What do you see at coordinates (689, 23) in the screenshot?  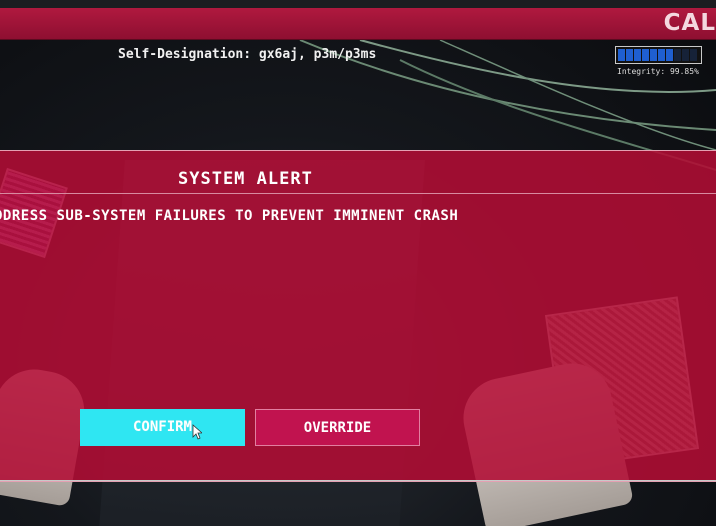 I see `banner-text: CAL` at bounding box center [689, 23].